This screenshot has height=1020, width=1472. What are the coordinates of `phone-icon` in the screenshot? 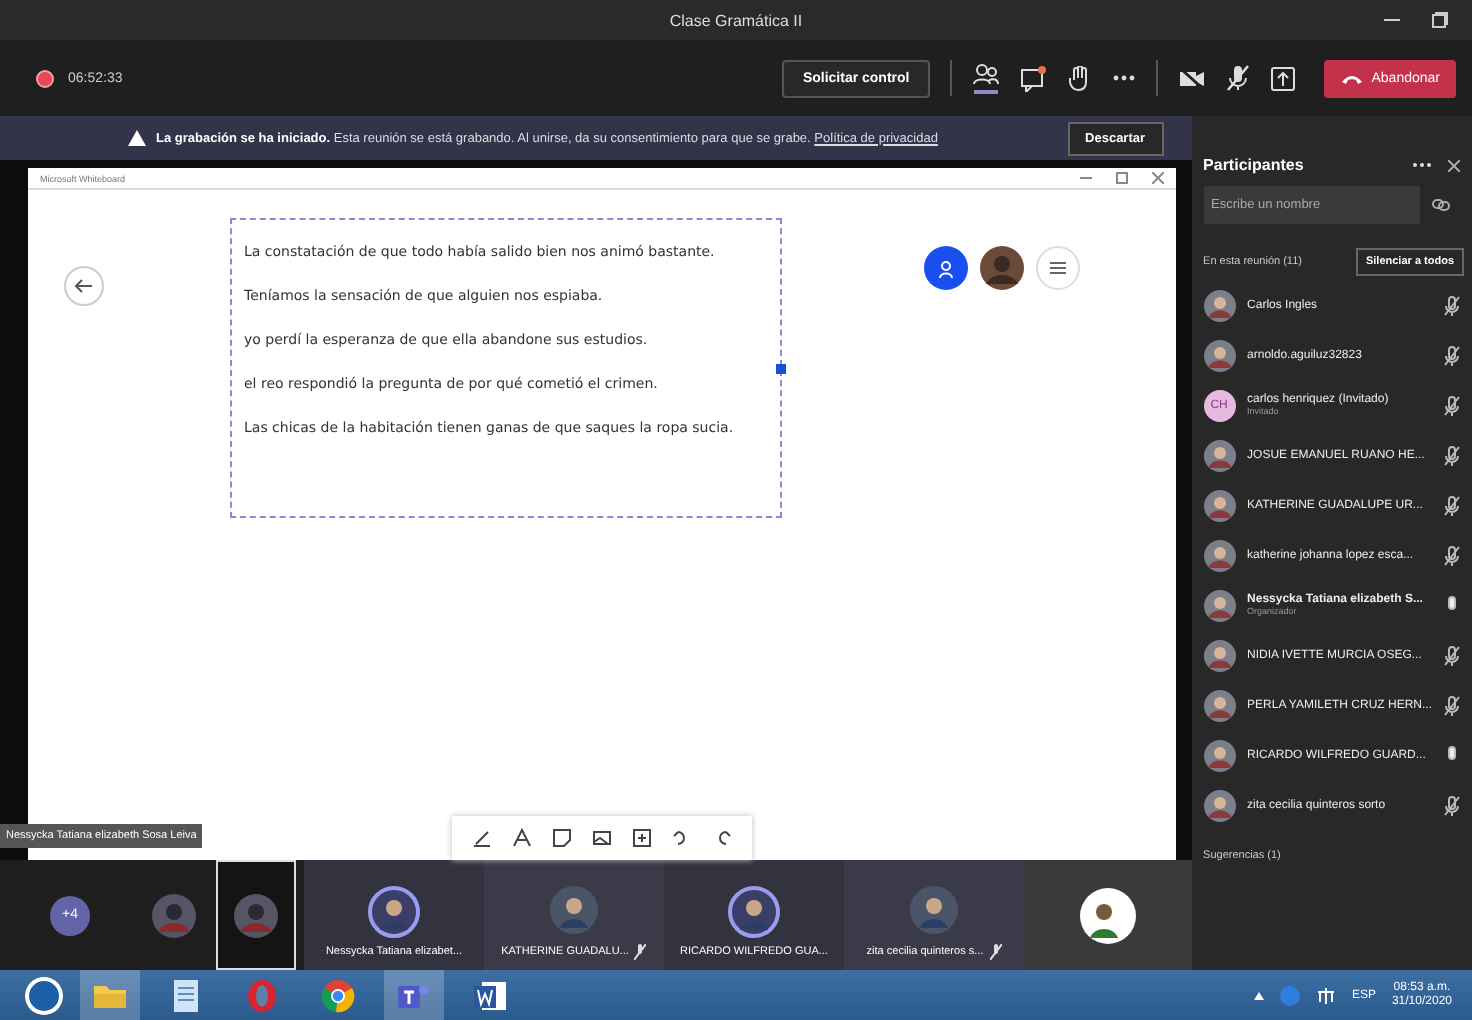 It's located at (1351, 78).